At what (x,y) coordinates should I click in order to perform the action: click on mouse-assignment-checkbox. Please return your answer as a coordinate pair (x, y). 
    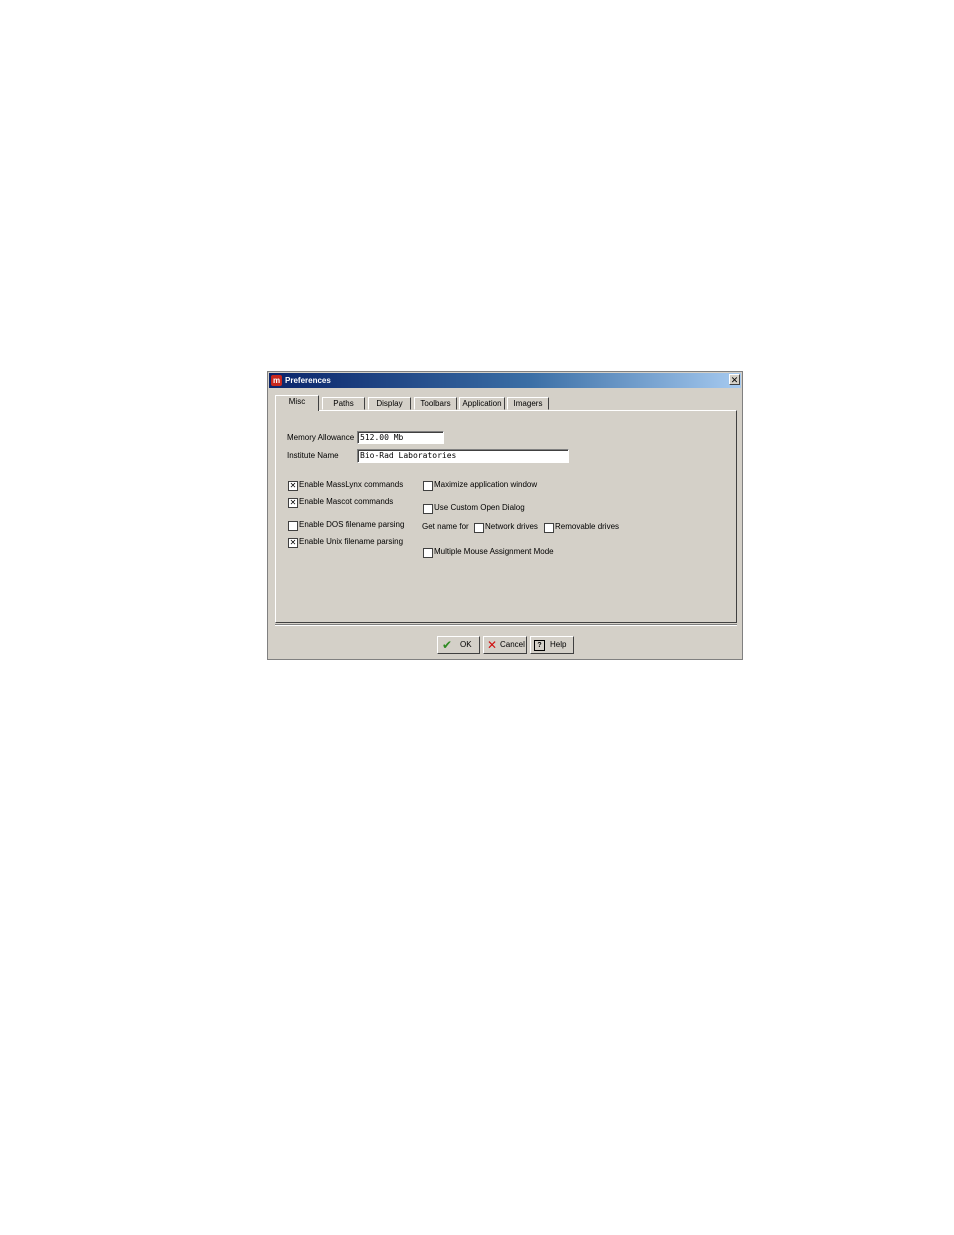
    Looking at the image, I should click on (428, 553).